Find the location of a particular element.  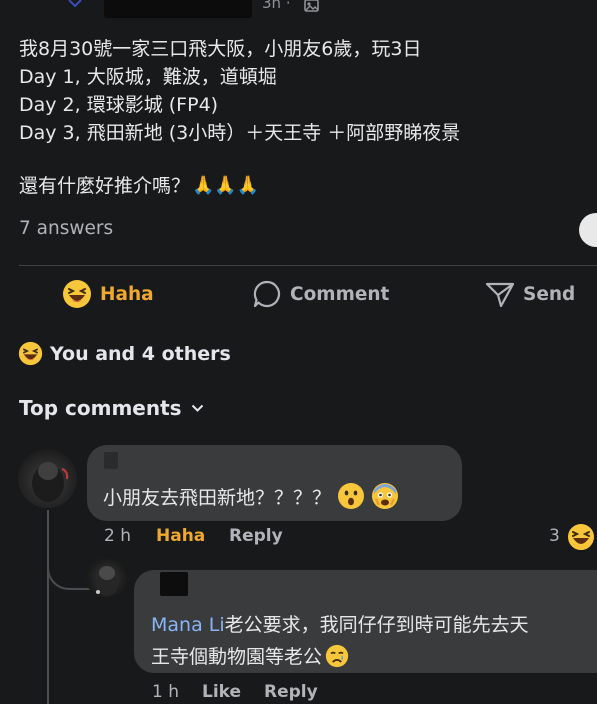

divider is located at coordinates (308, 265).